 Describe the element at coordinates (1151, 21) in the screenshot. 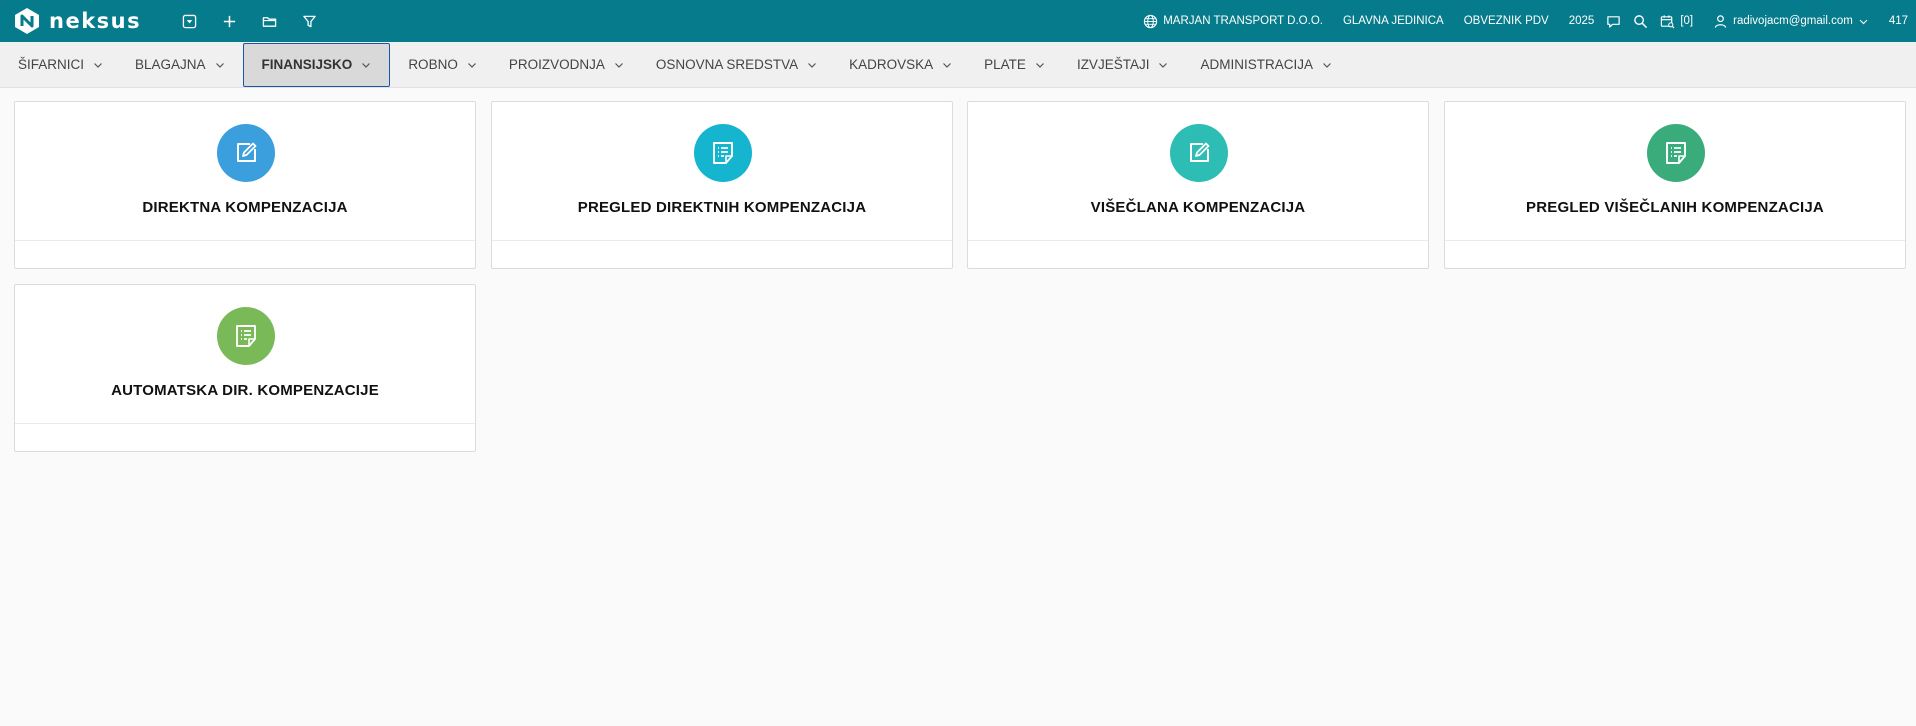

I see `globe-icon` at that location.